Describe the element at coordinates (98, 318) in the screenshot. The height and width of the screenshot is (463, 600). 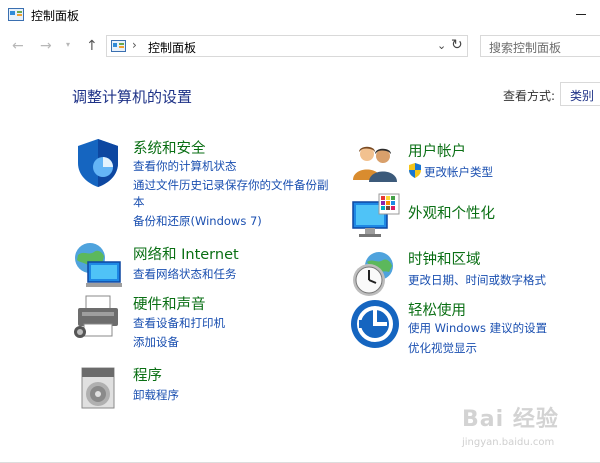
I see `printer-icon` at that location.